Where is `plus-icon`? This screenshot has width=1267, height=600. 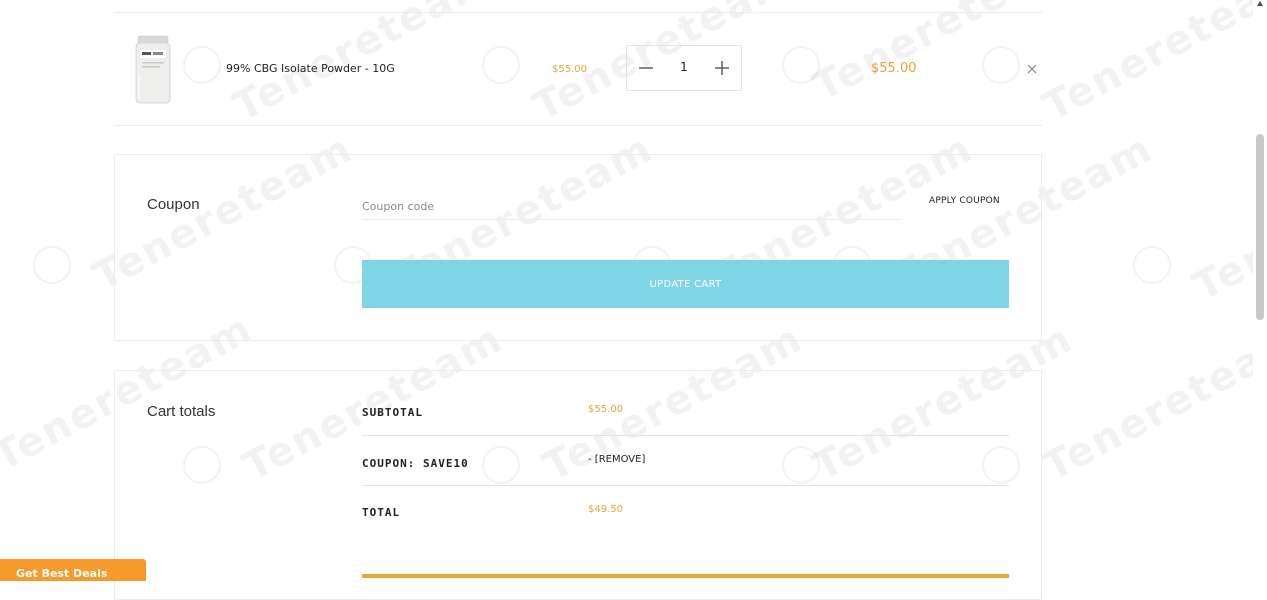
plus-icon is located at coordinates (722, 68).